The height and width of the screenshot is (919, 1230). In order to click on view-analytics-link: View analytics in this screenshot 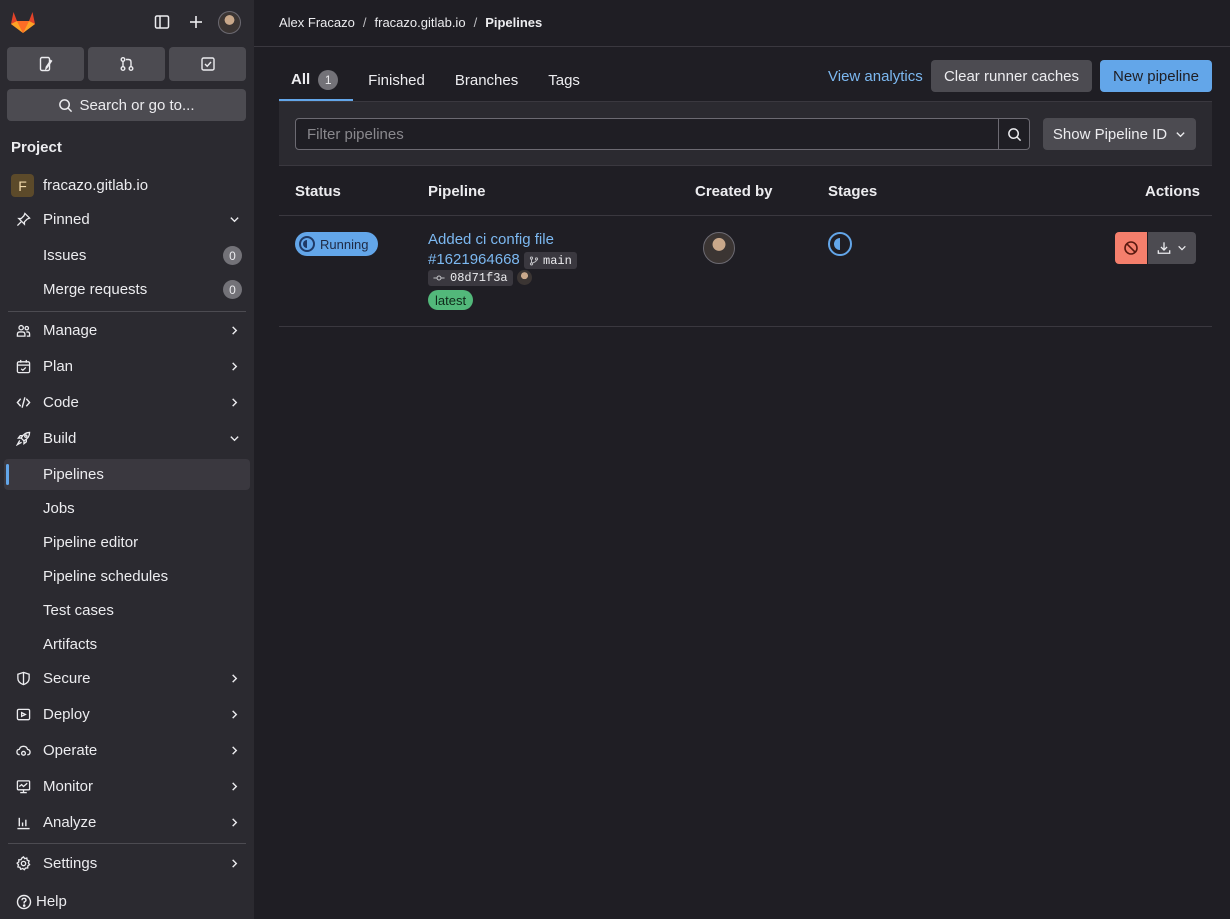, I will do `click(875, 76)`.